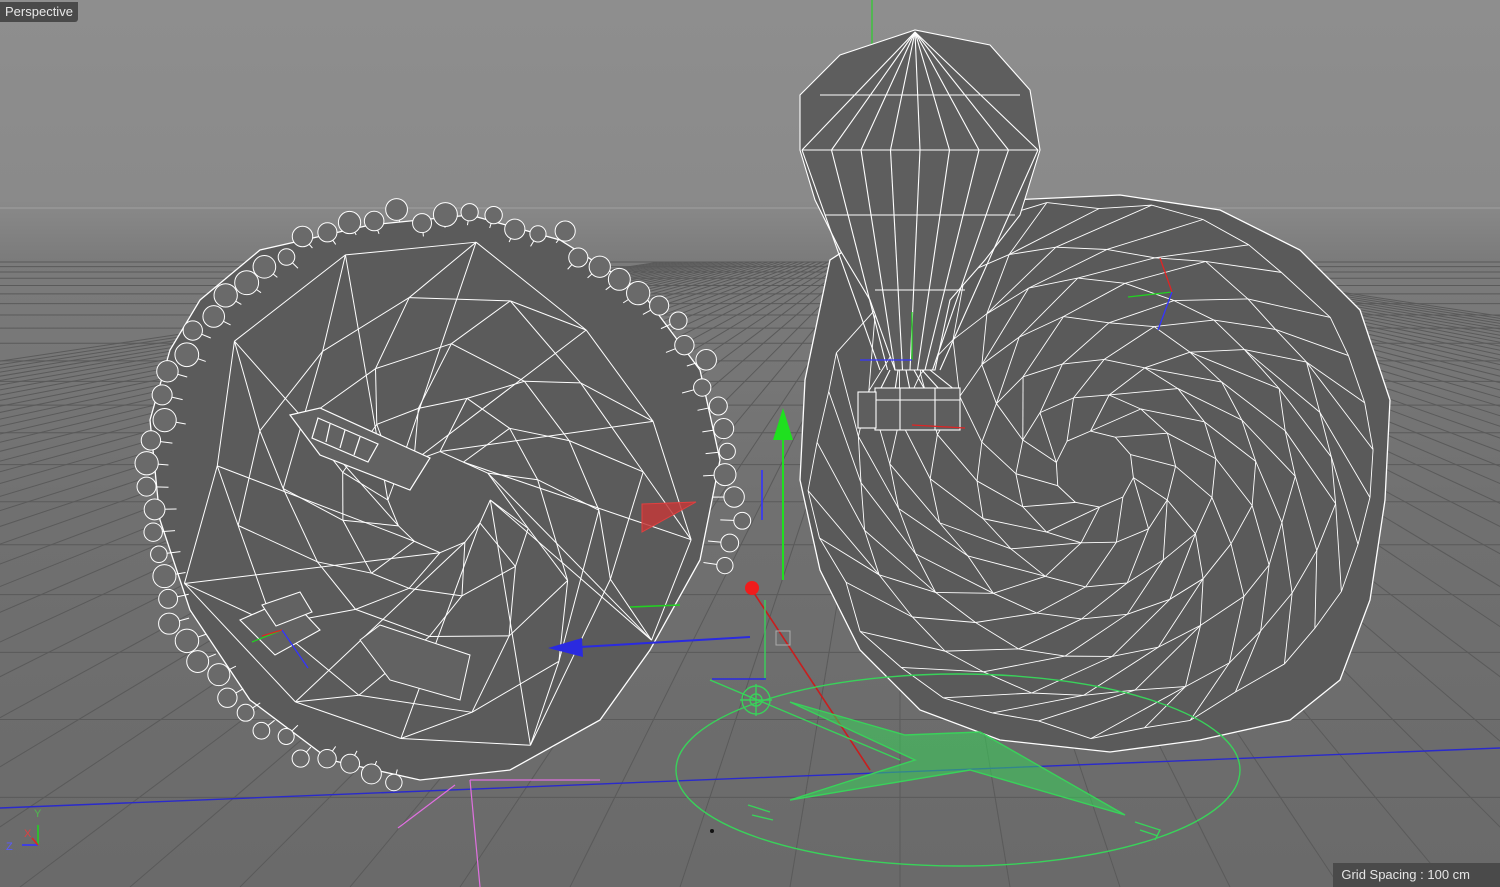 The height and width of the screenshot is (887, 1500). Describe the element at coordinates (750, 778) in the screenshot. I see `world-x-axis-line` at that location.